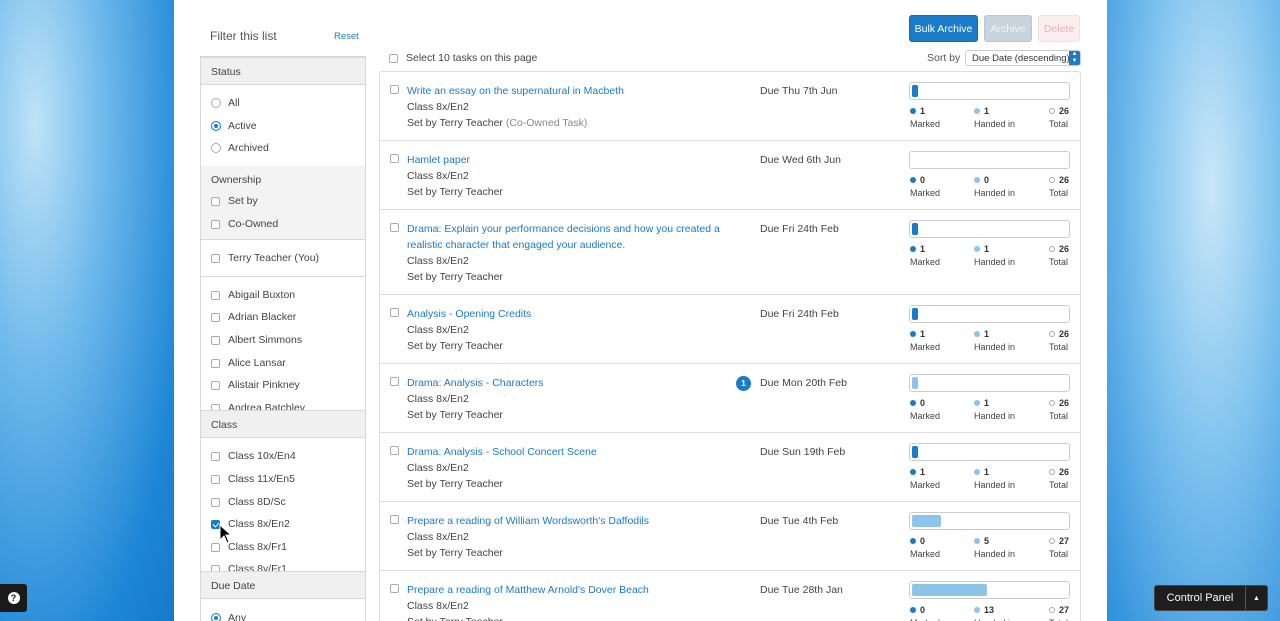  Describe the element at coordinates (215, 224) in the screenshot. I see `checkbox-co-owned` at that location.